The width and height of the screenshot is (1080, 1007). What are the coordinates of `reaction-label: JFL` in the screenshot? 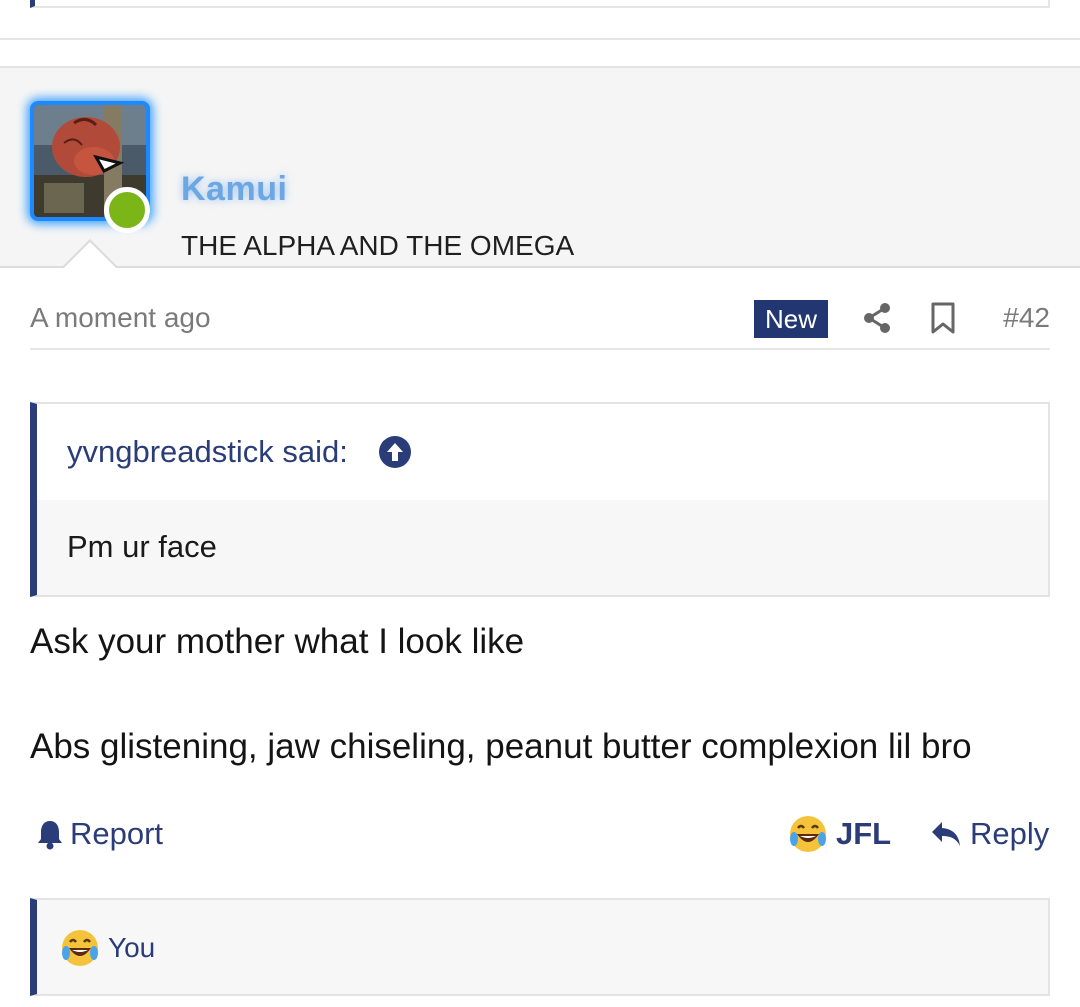 It's located at (864, 833).